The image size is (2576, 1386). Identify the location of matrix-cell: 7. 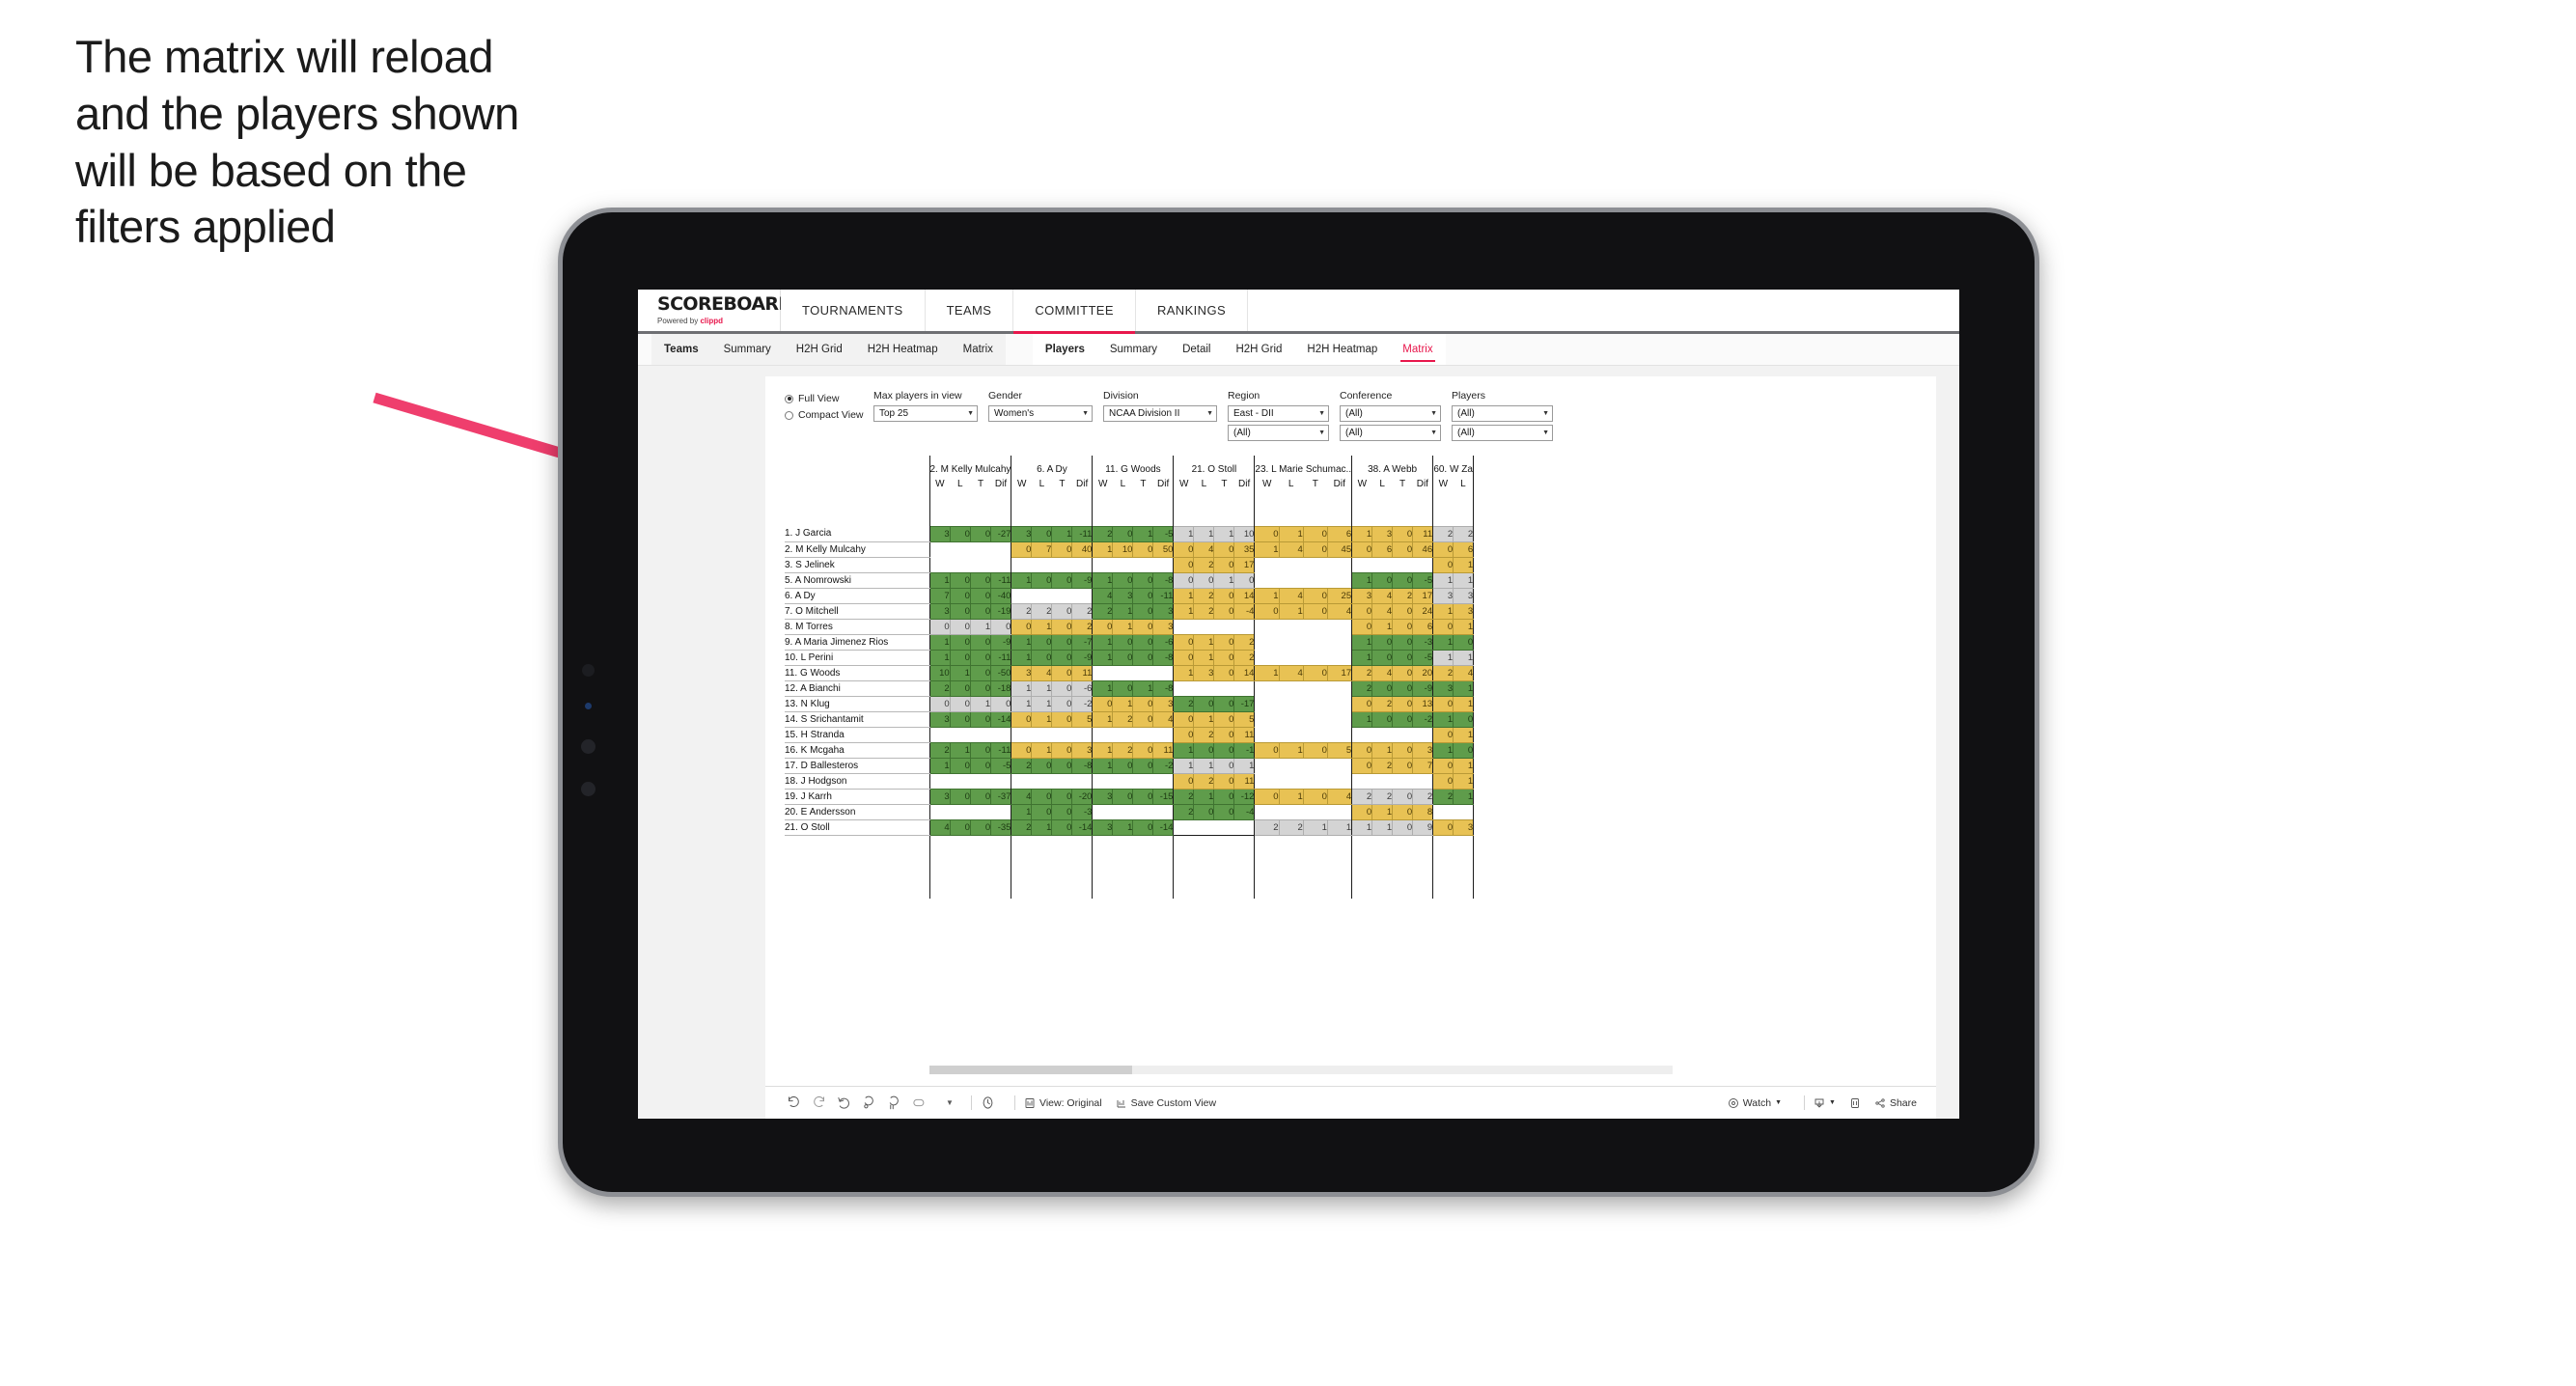
(1423, 765).